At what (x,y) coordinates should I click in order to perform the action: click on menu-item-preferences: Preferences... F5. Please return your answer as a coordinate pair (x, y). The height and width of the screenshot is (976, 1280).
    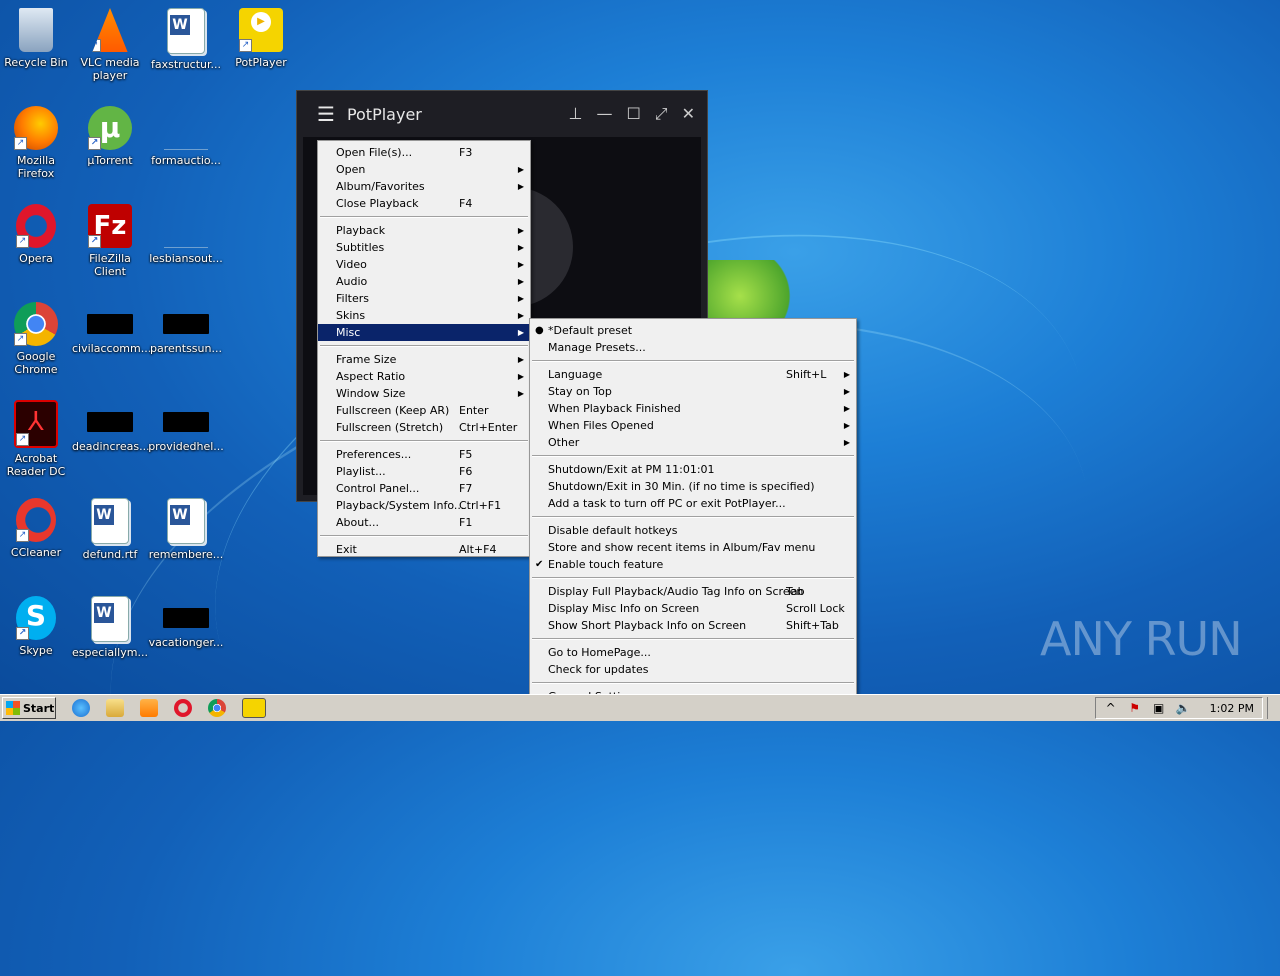
    Looking at the image, I should click on (424, 454).